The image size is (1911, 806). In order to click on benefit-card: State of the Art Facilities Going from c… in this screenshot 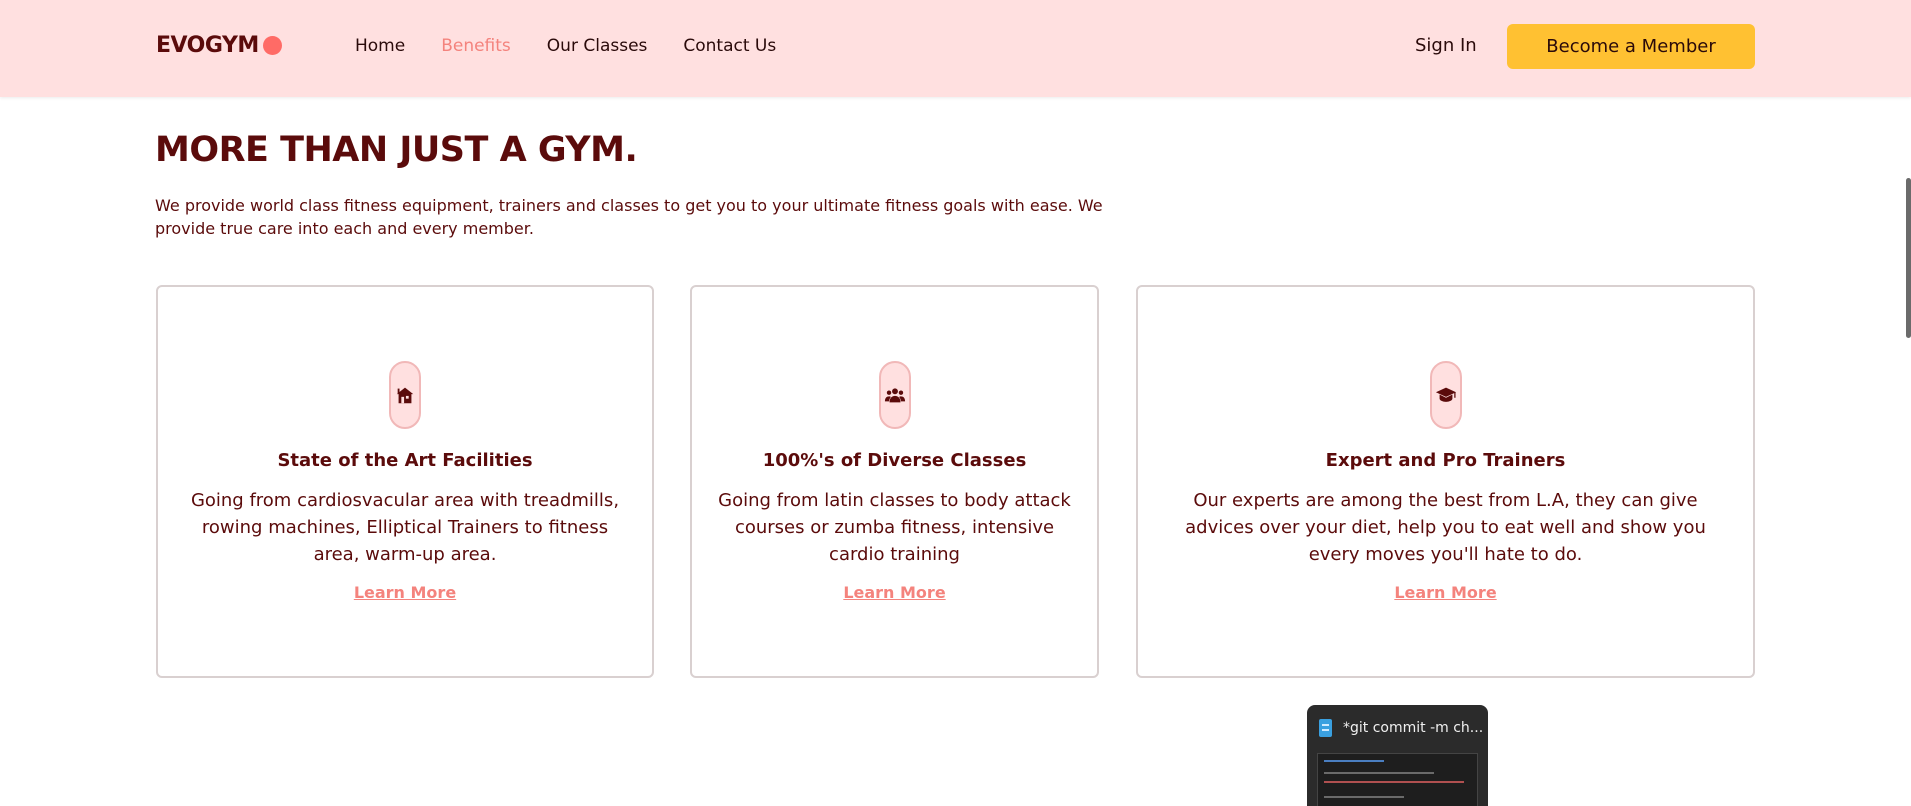, I will do `click(405, 481)`.